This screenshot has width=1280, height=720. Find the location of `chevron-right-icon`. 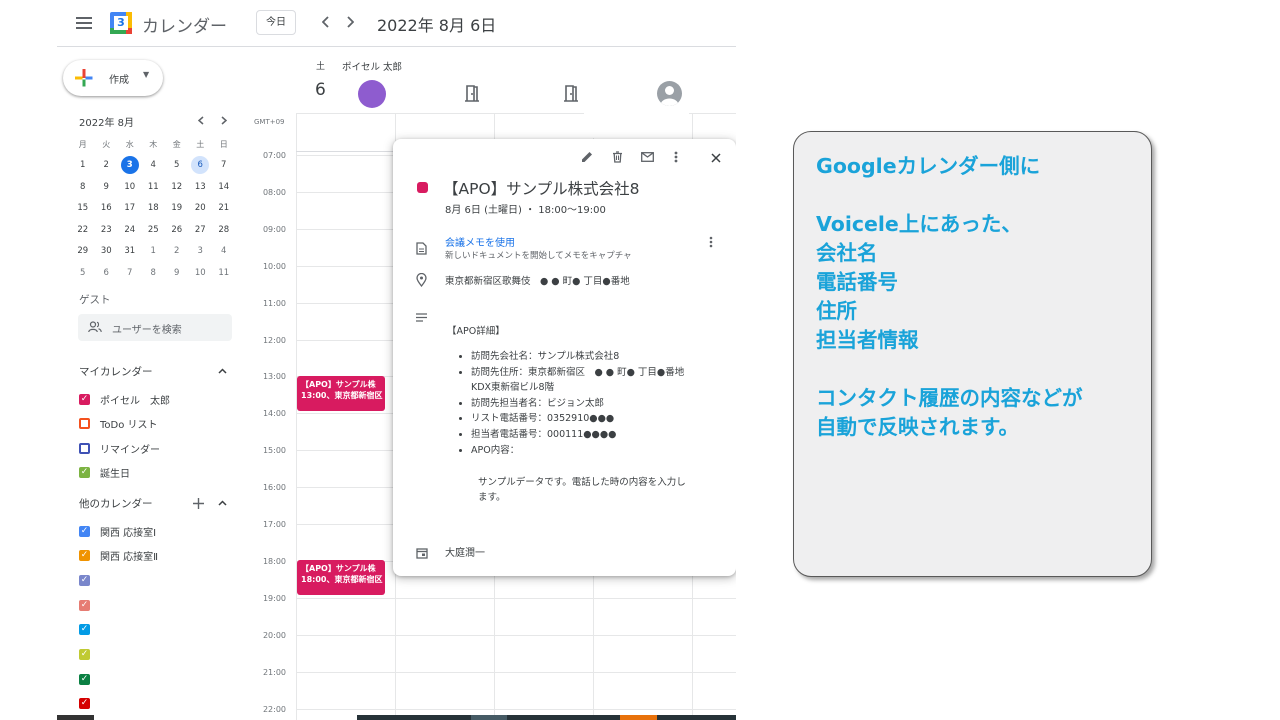

chevron-right-icon is located at coordinates (350, 22).